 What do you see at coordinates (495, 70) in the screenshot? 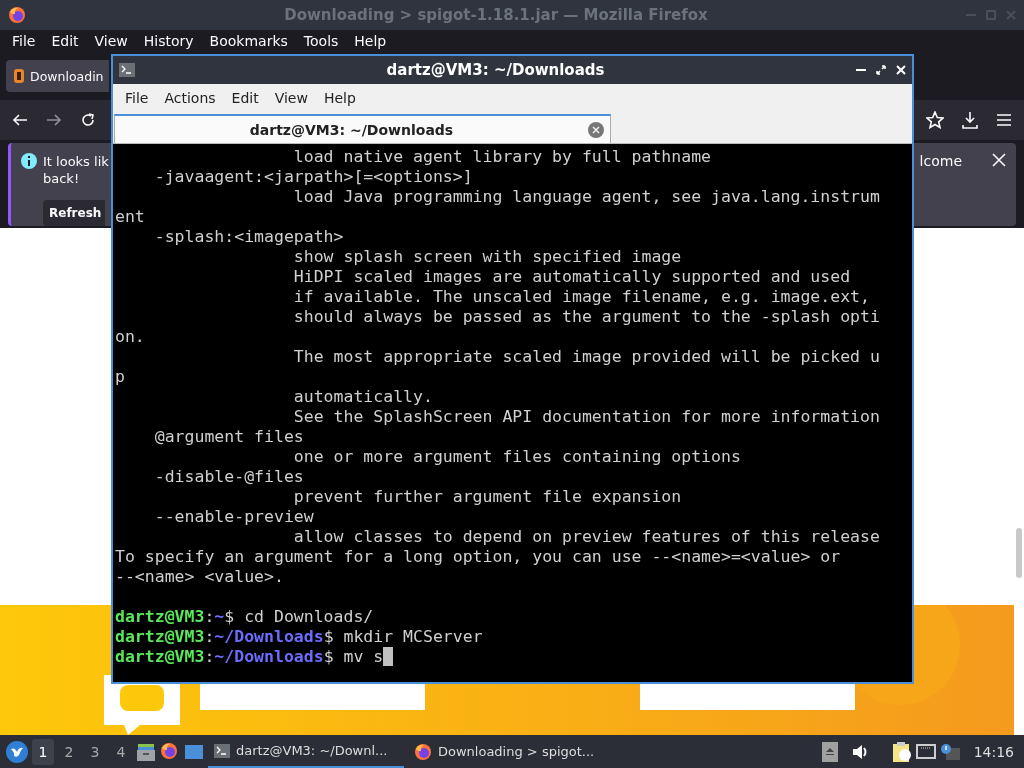
I see `window-title: dartz@VM3: ~/Downloads` at bounding box center [495, 70].